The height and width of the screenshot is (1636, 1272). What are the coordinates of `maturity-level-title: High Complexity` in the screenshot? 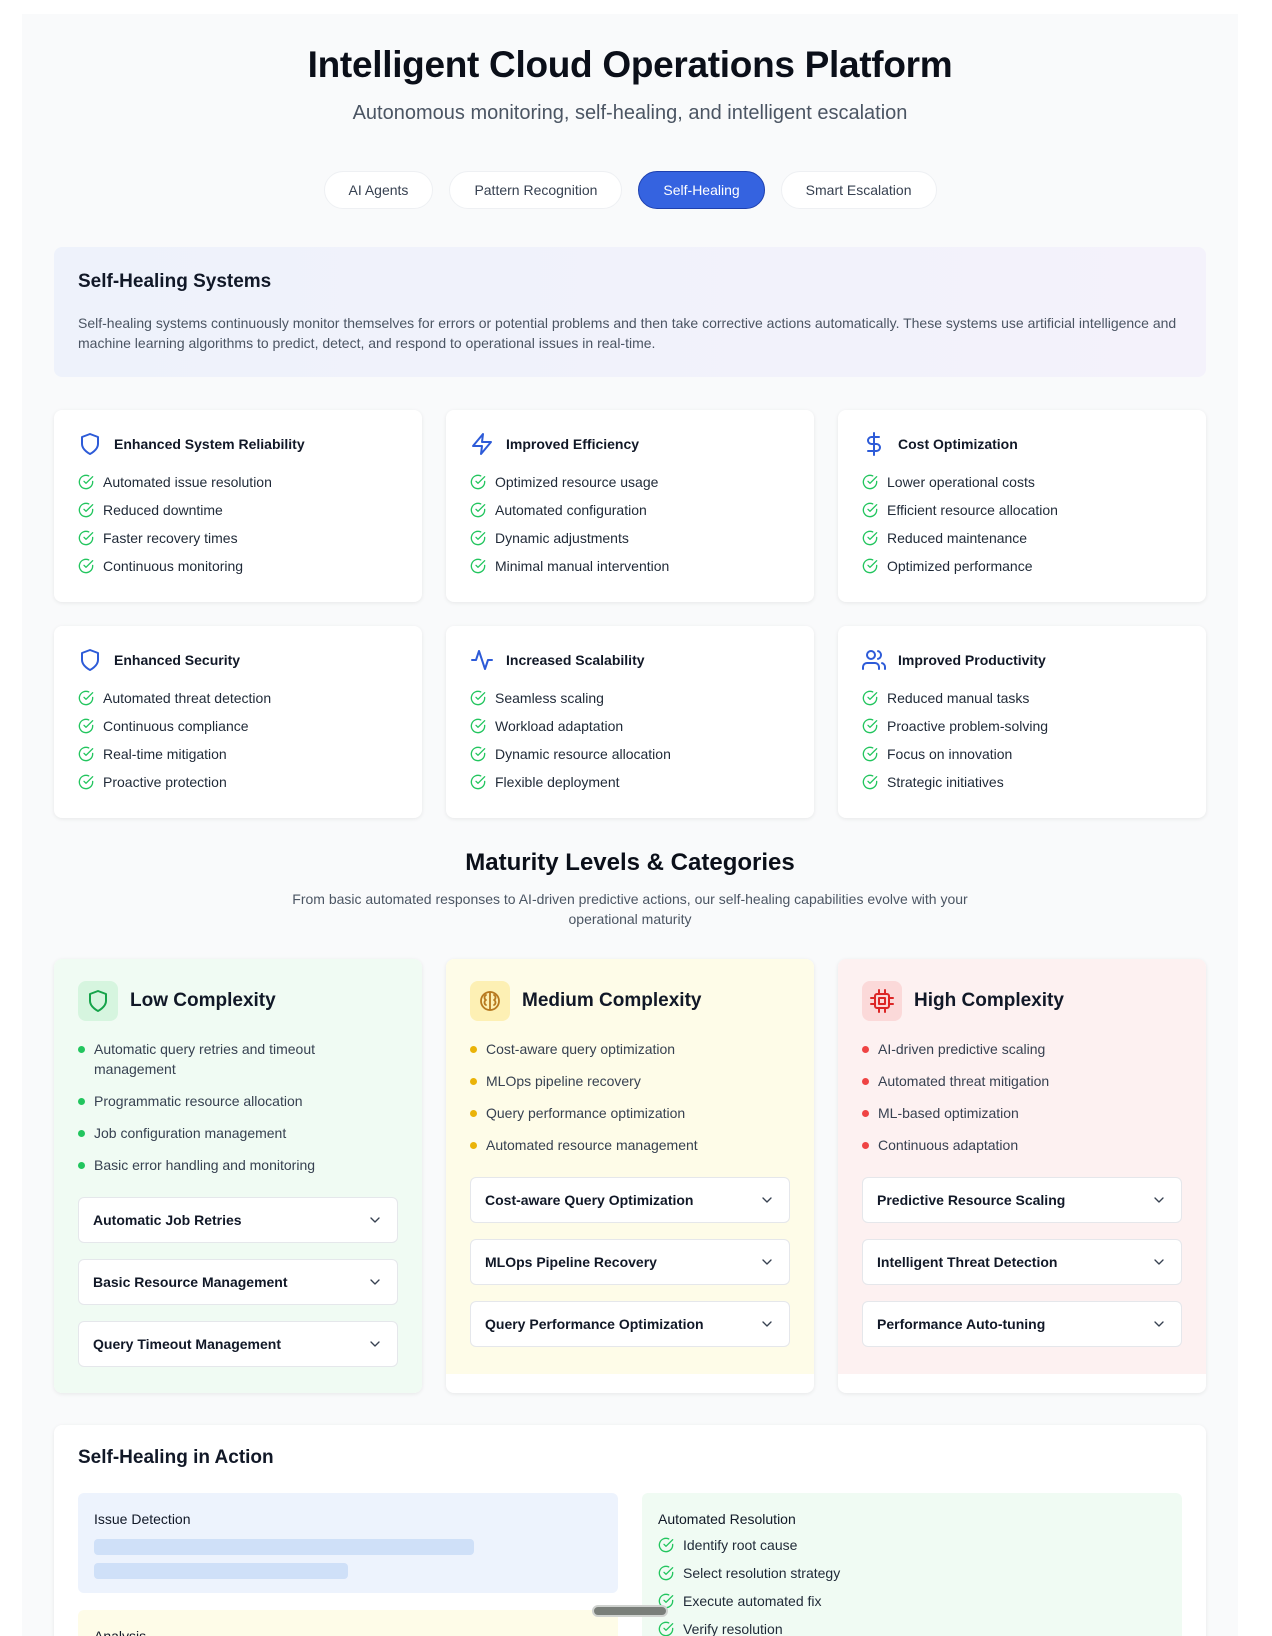 It's located at (989, 1000).